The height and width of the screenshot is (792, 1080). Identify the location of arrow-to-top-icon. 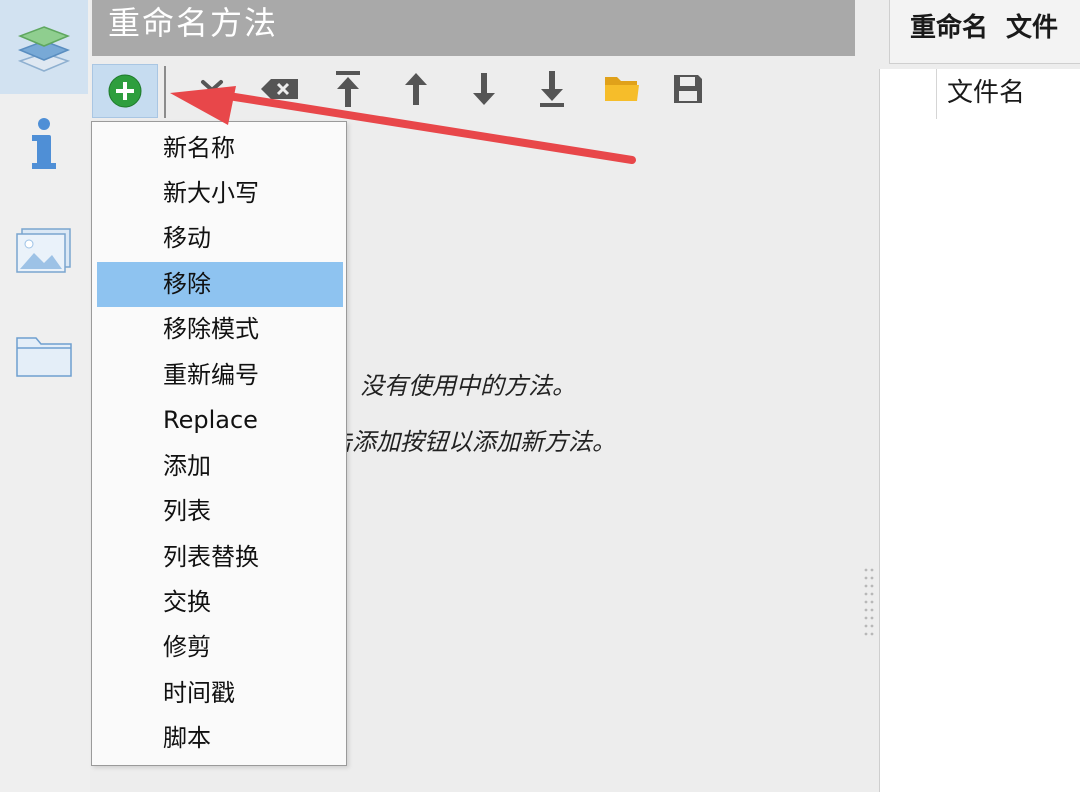
(348, 89).